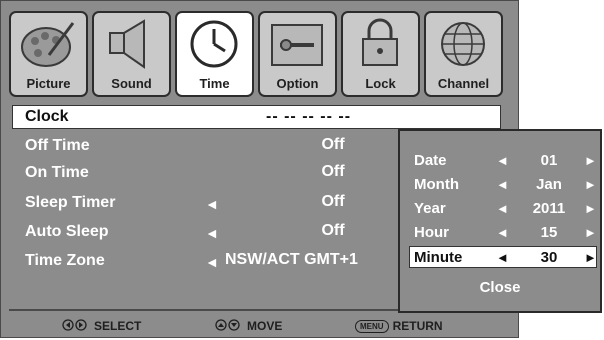 This screenshot has width=604, height=340. I want to click on tab-label: Lock, so click(380, 83).